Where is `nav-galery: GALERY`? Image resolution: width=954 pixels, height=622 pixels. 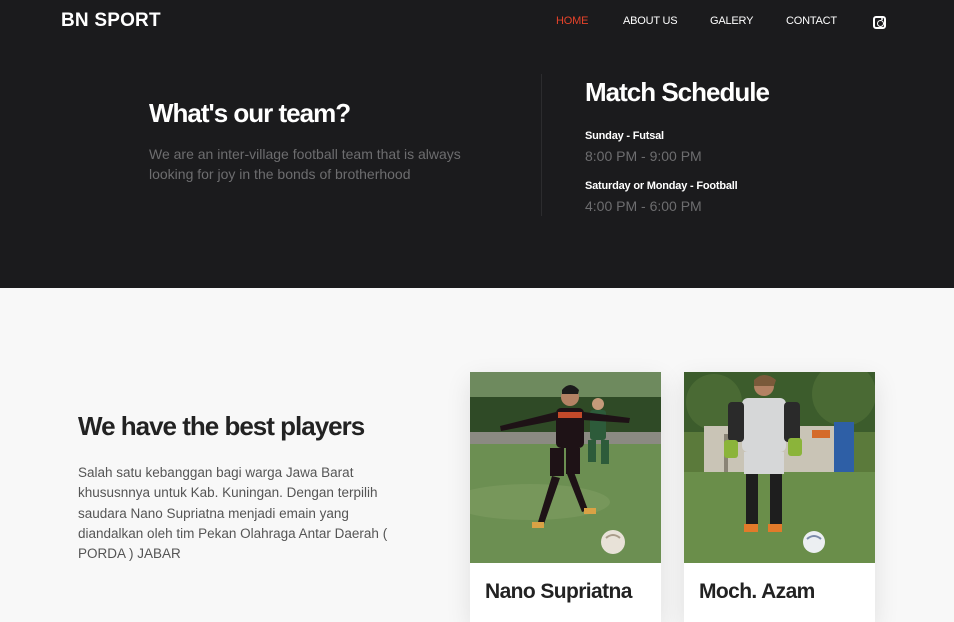 nav-galery: GALERY is located at coordinates (731, 21).